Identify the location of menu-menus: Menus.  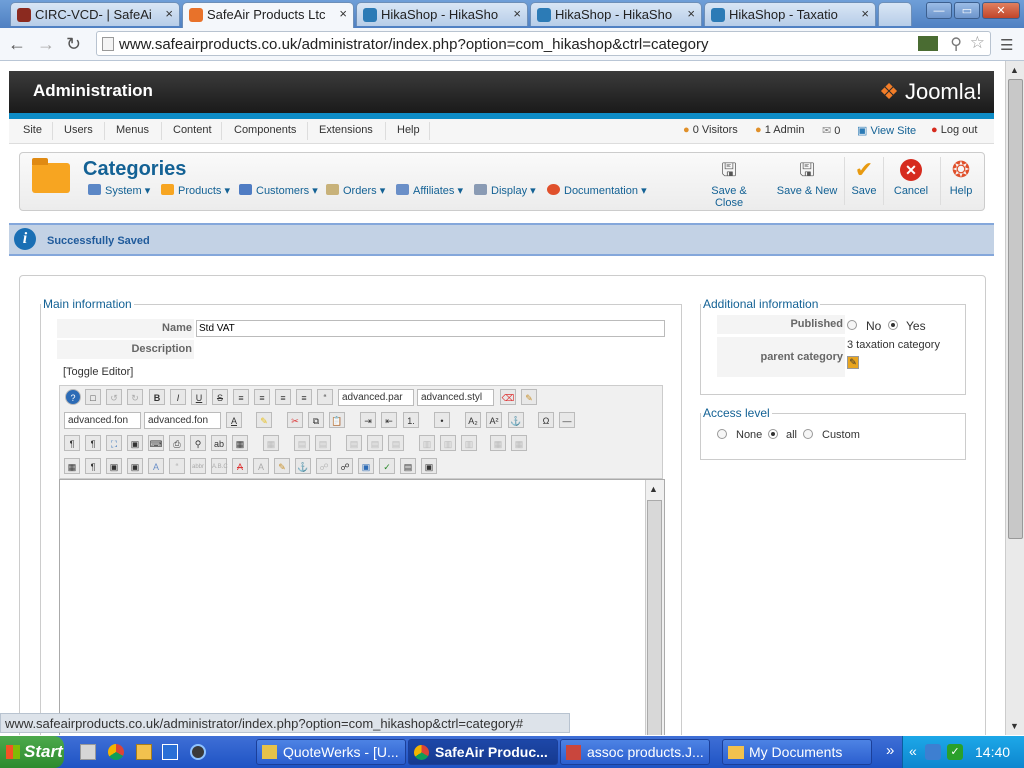
(132, 130).